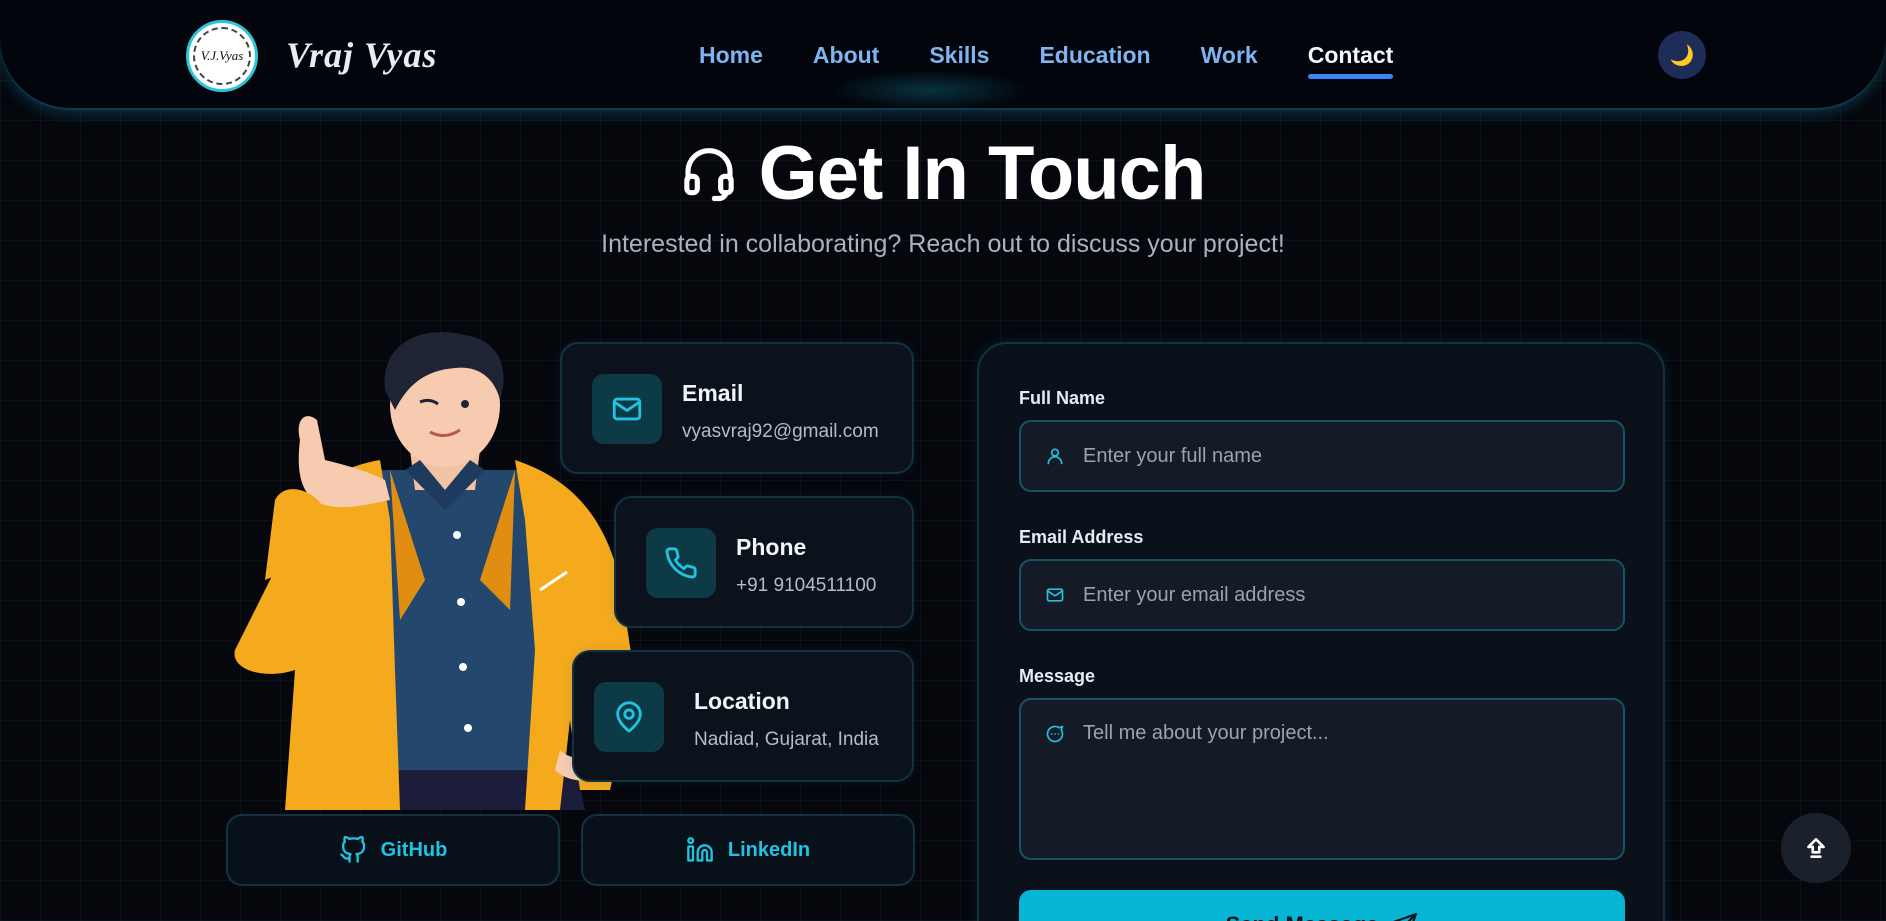 The image size is (1886, 921). Describe the element at coordinates (786, 739) in the screenshot. I see `location-value: Nadiad, Gujarat, India` at that location.